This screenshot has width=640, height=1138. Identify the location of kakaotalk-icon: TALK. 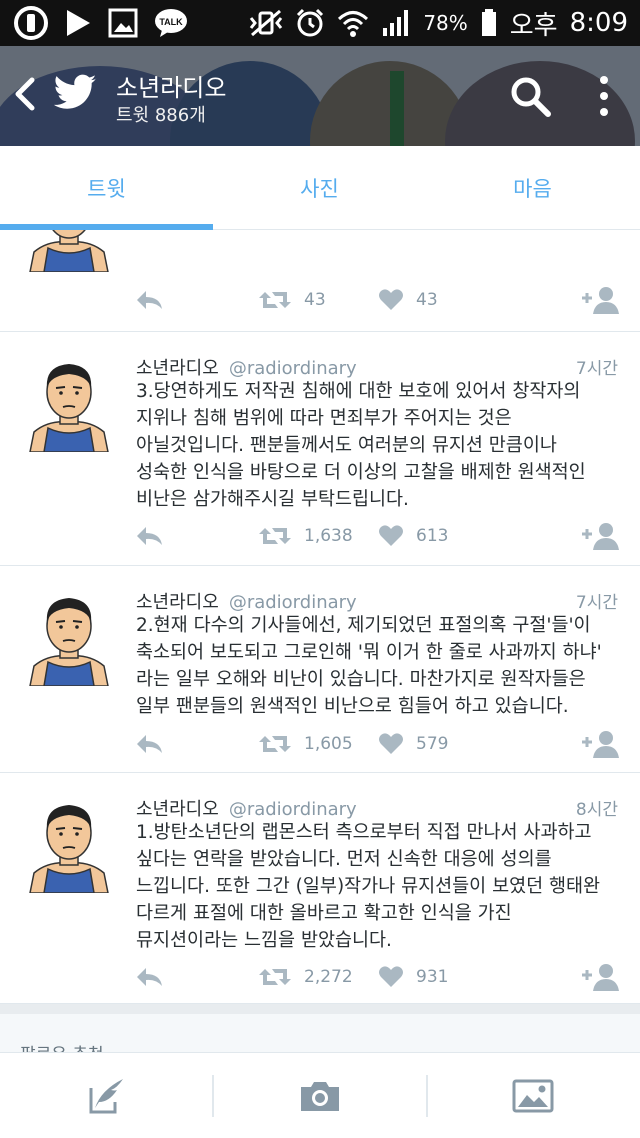
(171, 23).